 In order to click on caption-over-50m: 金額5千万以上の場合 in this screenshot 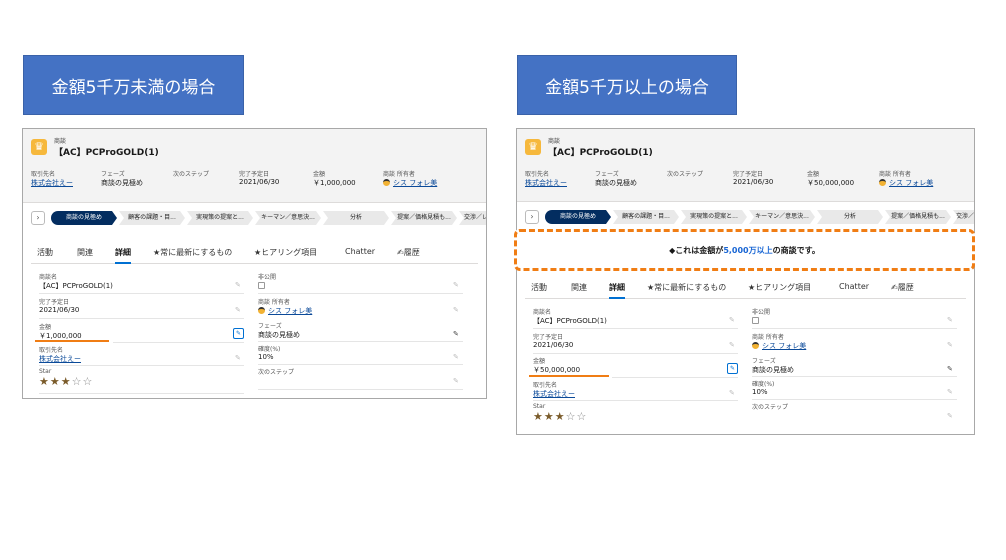, I will do `click(627, 85)`.